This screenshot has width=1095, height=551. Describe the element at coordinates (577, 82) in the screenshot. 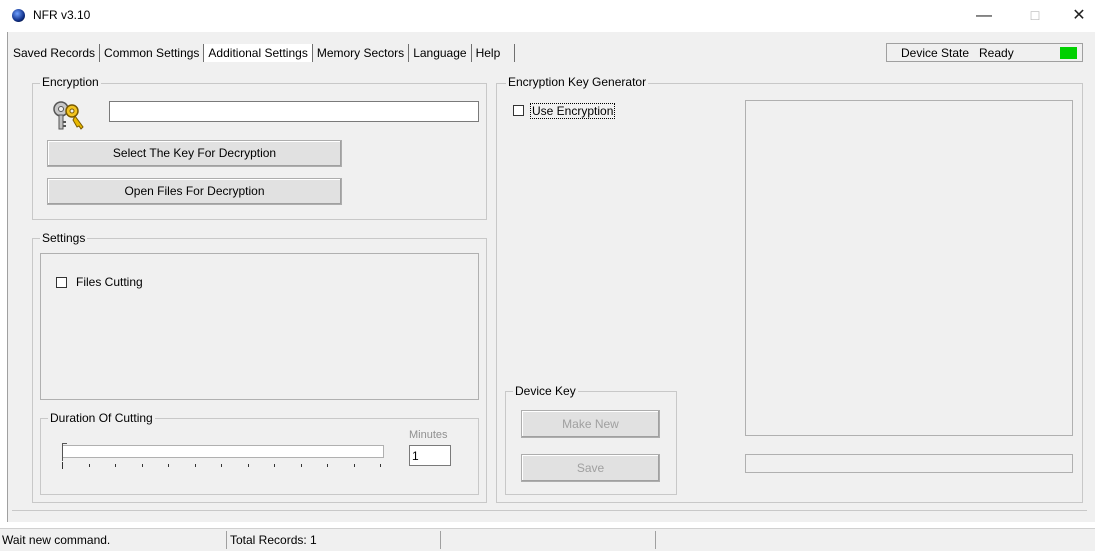

I see `key-generator-group-label: Encryption Key Generator` at that location.